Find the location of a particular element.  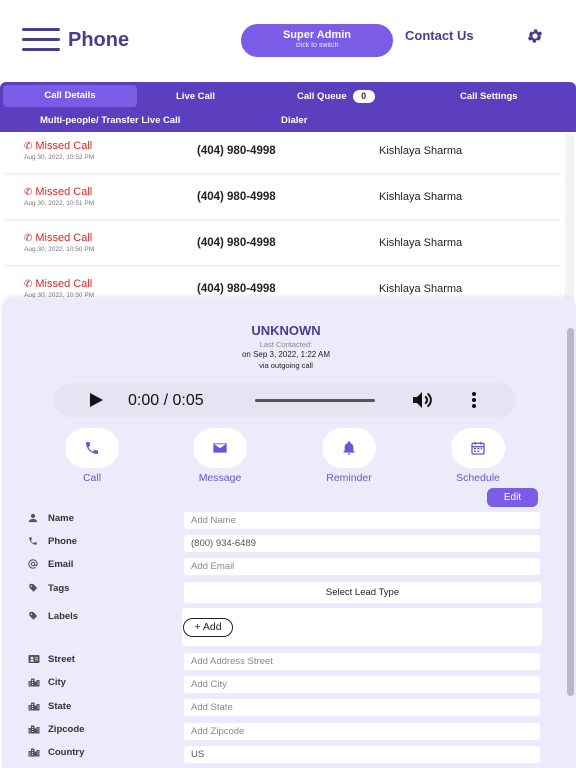

tab-call-settings: Call Settings is located at coordinates (489, 96).